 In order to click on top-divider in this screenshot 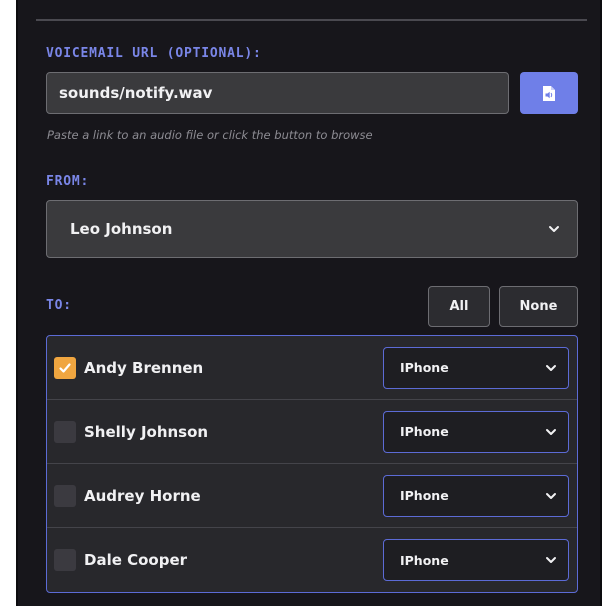, I will do `click(311, 20)`.